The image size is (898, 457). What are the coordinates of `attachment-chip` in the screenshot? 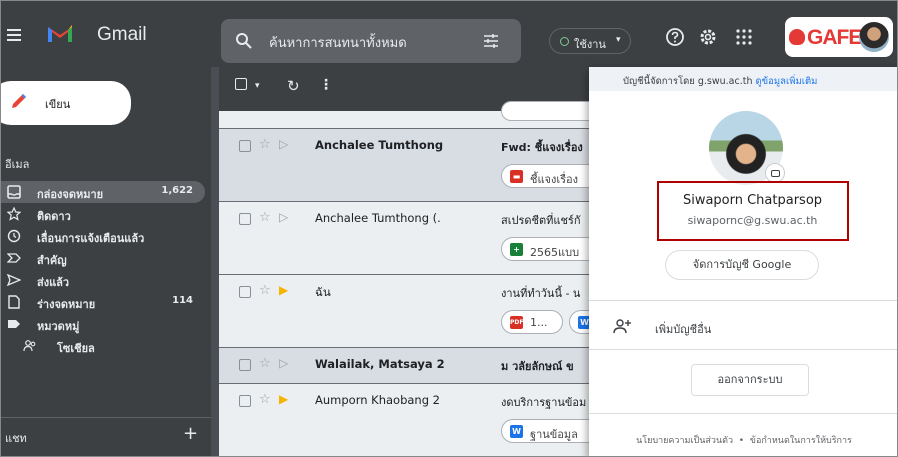 It's located at (551, 111).